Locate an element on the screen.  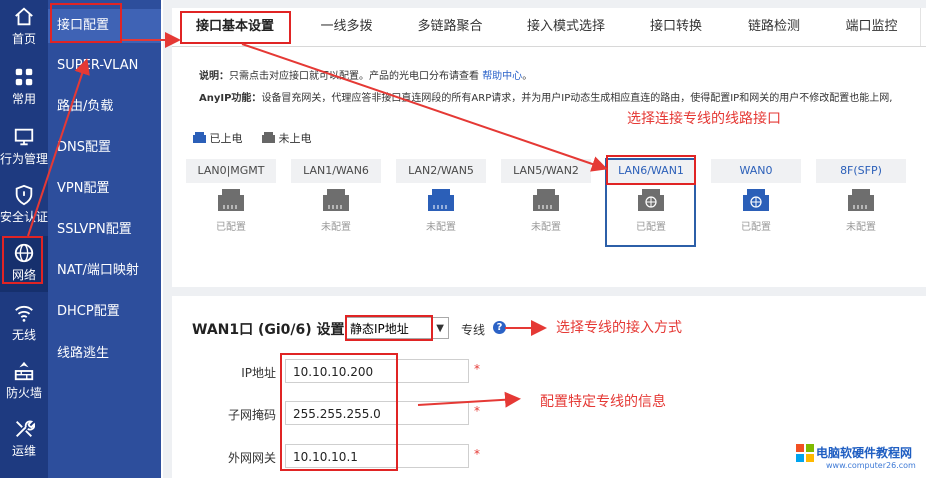
watermark-url: www.computer26.com is located at coordinates (871, 465).